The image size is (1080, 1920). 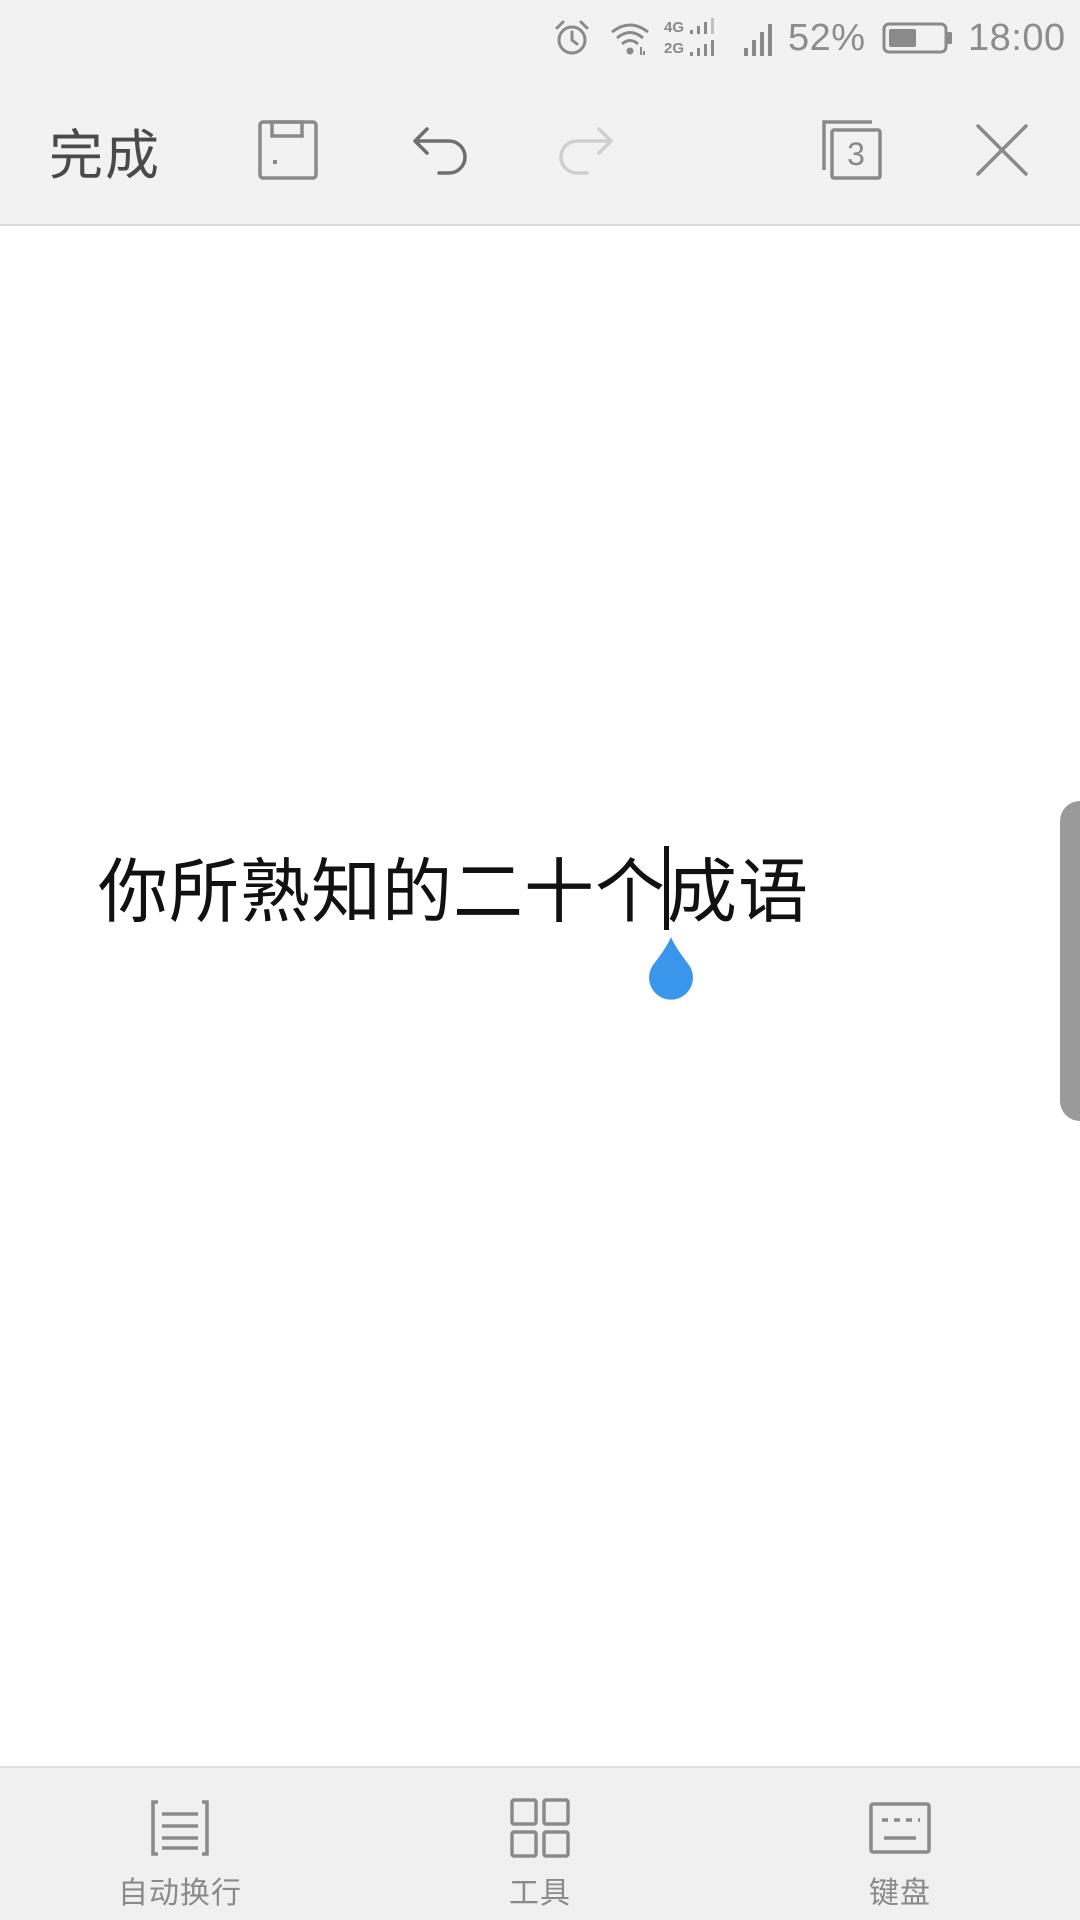 I want to click on text-before-cursor: 你所熟知的二十个, so click(x=382, y=892).